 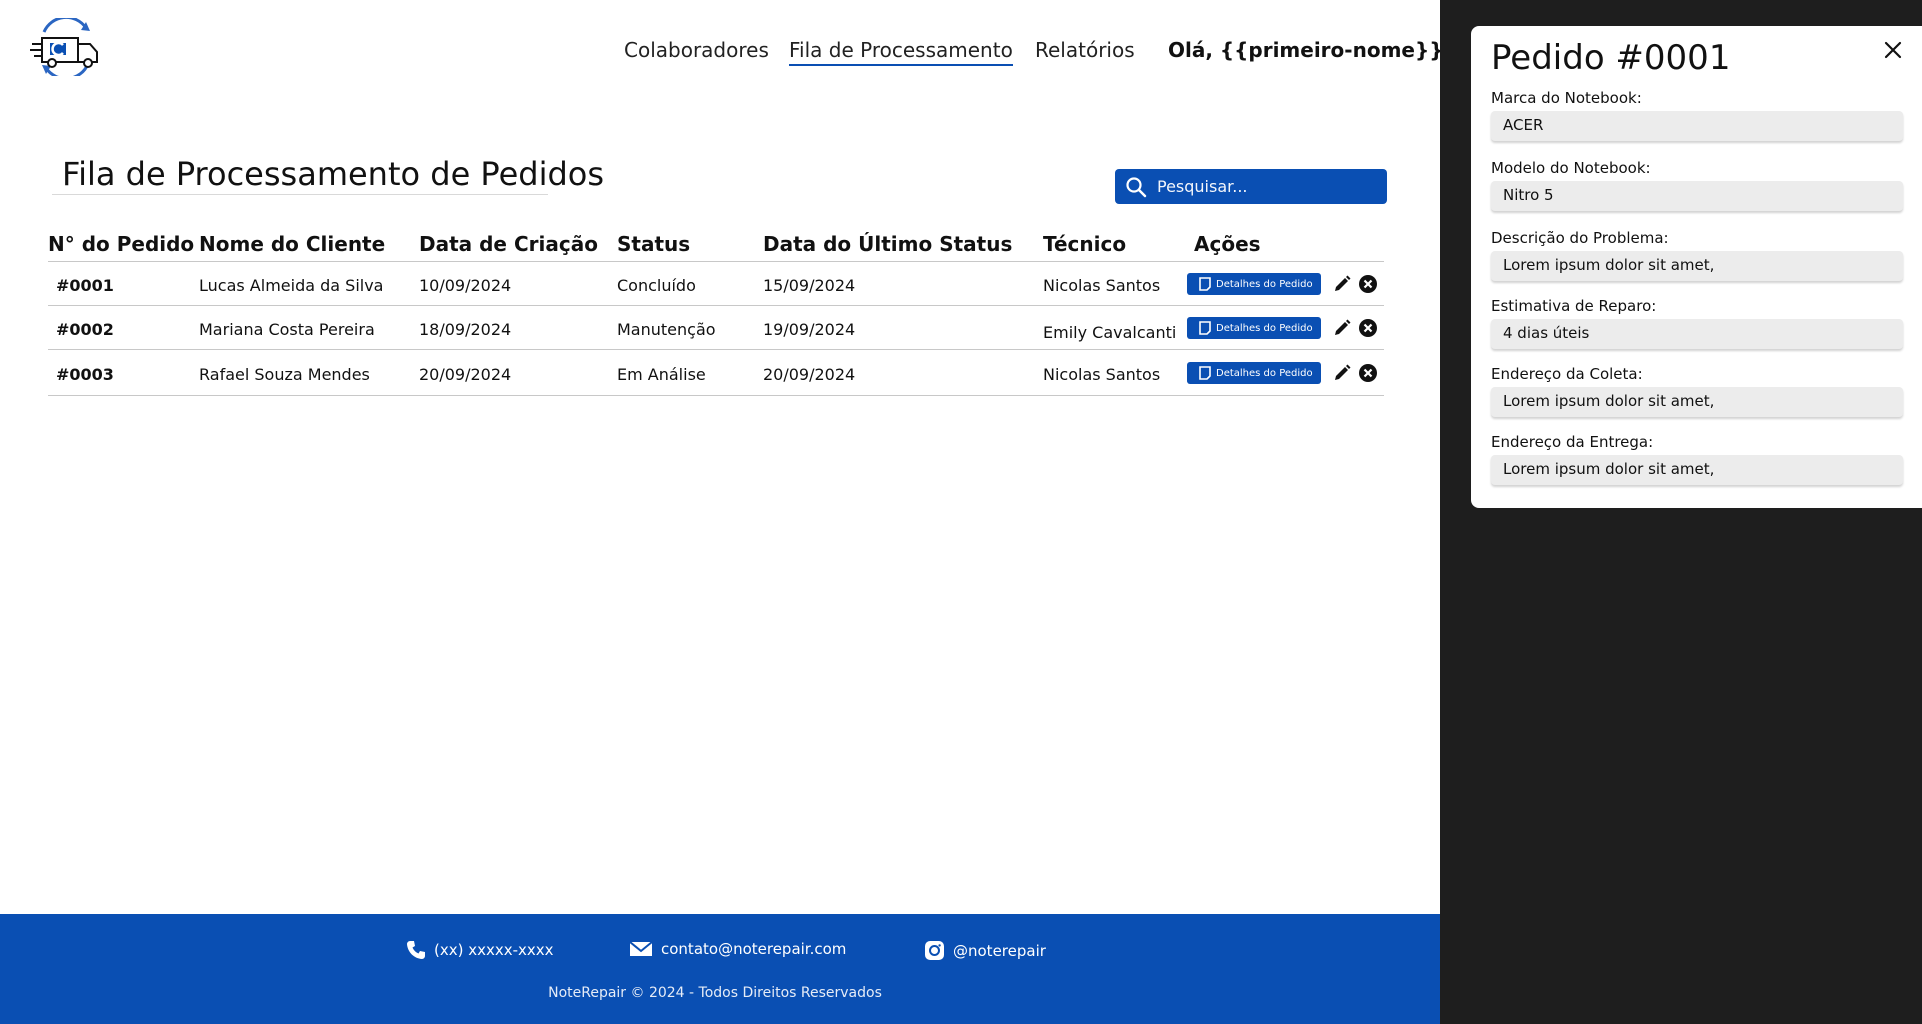 I want to click on header-status: Status, so click(x=654, y=244).